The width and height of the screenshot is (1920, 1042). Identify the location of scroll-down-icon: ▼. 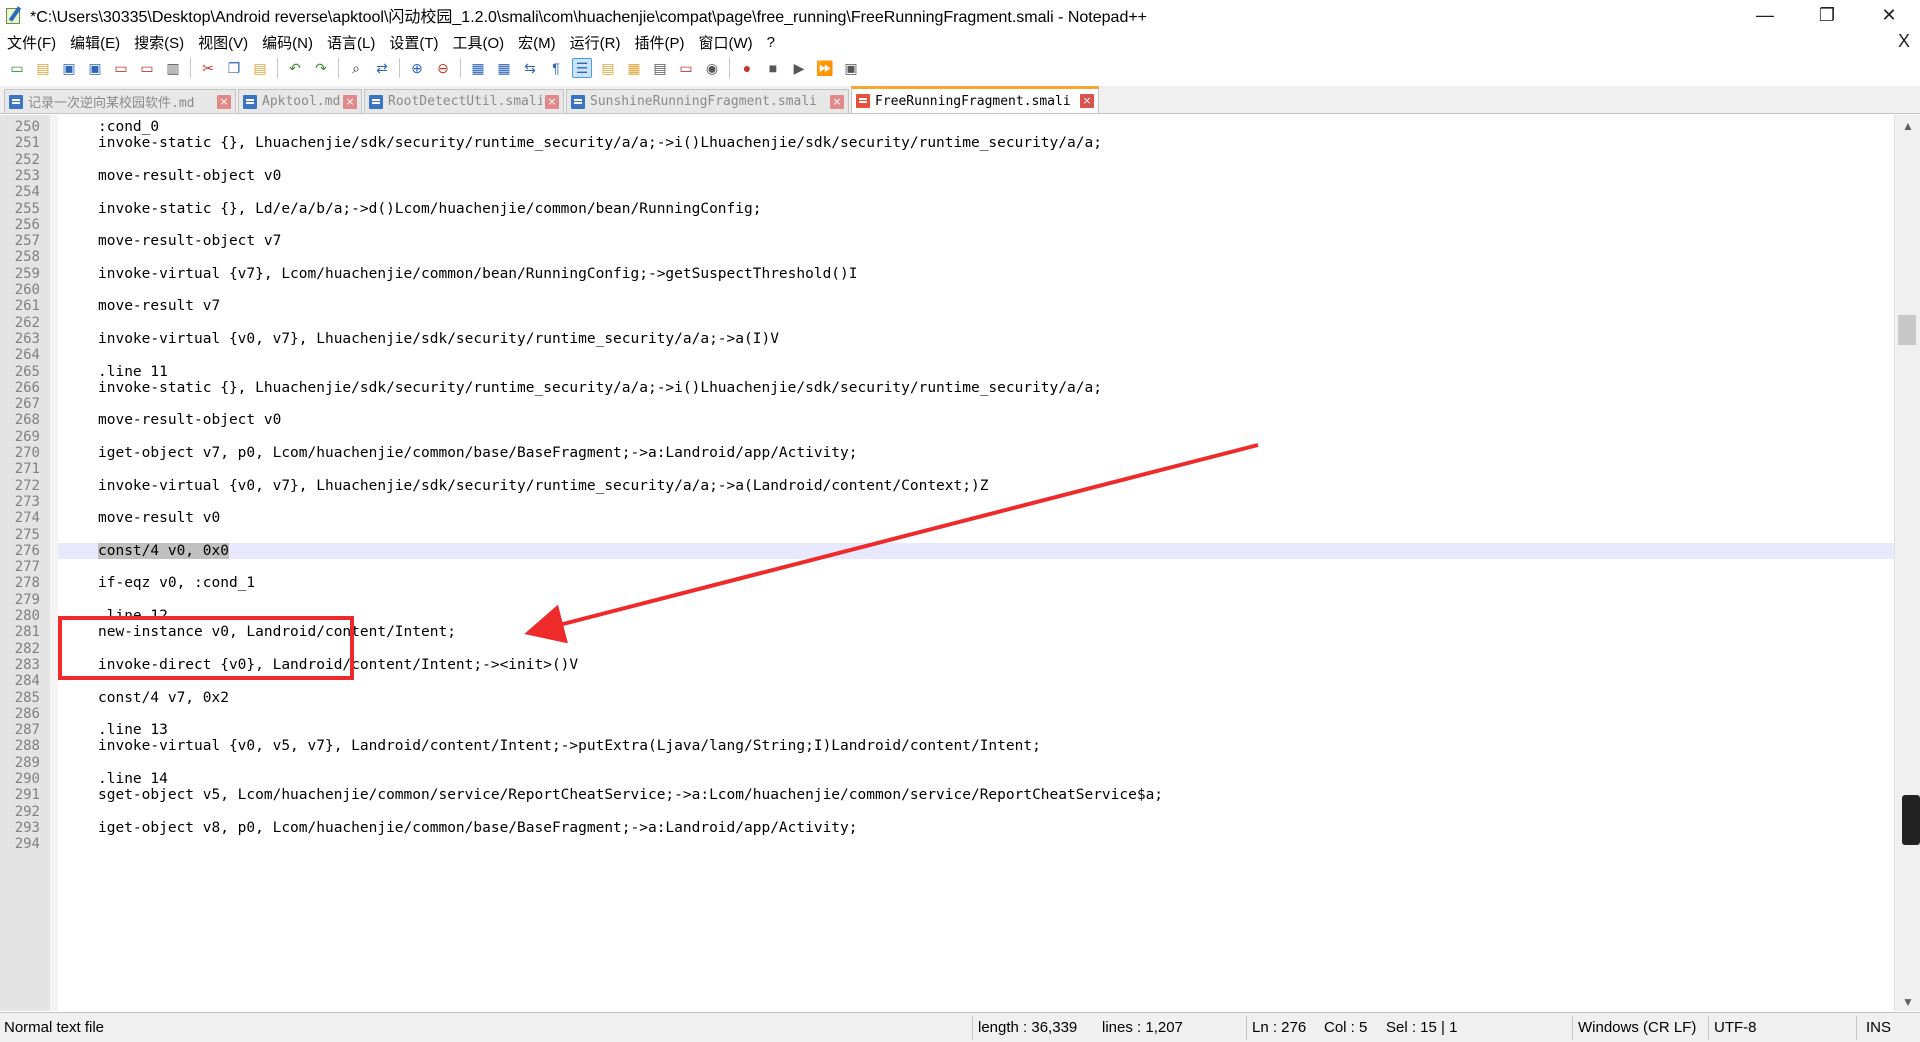
(1908, 1002).